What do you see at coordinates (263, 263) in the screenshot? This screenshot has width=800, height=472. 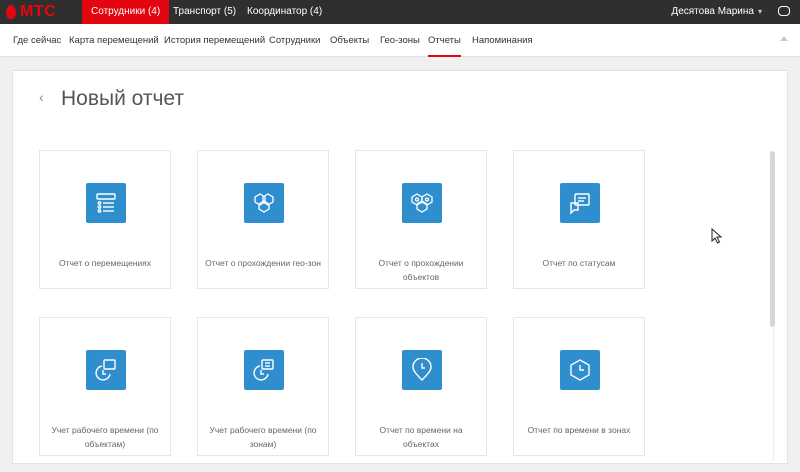 I see `report-label: Отчет о прохождении гео-зон` at bounding box center [263, 263].